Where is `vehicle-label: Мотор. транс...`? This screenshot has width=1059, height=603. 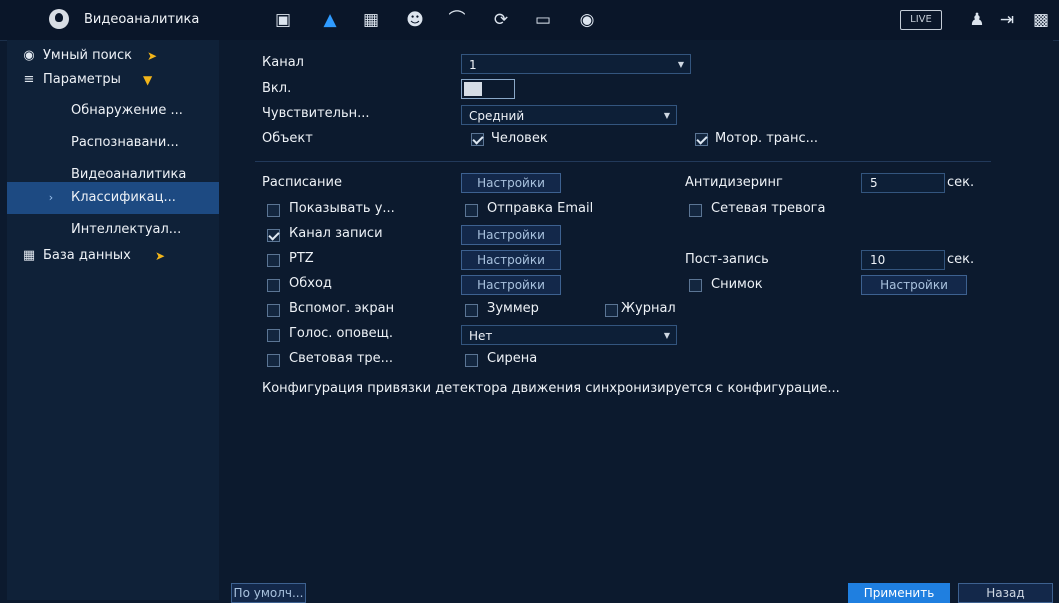
vehicle-label: Мотор. транс... is located at coordinates (767, 138).